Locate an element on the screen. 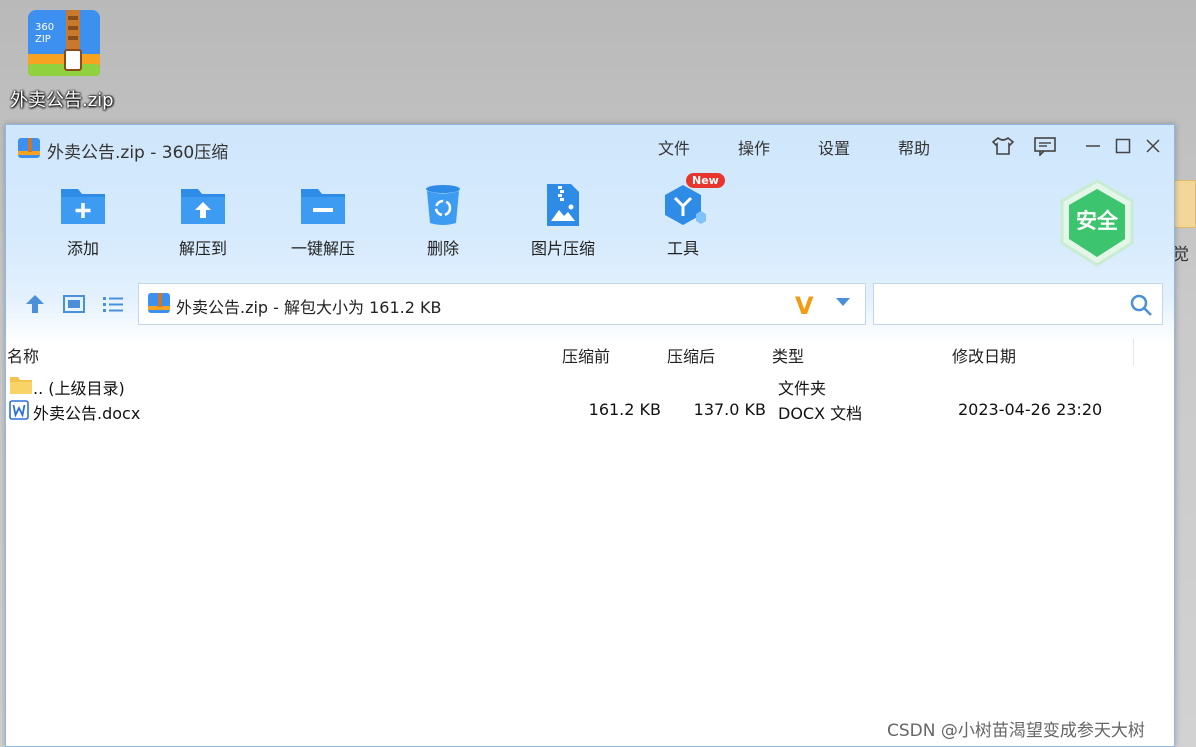 Image resolution: width=1196 pixels, height=747 pixels. tools-button: New 工具 is located at coordinates (683, 216).